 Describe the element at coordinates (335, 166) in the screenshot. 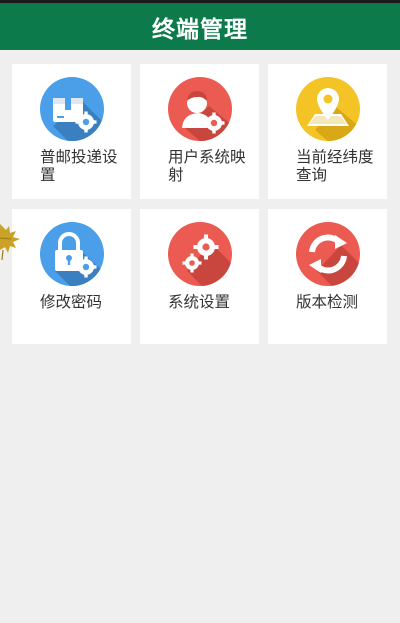

I see `tile-label: 当前经纬度查询` at that location.